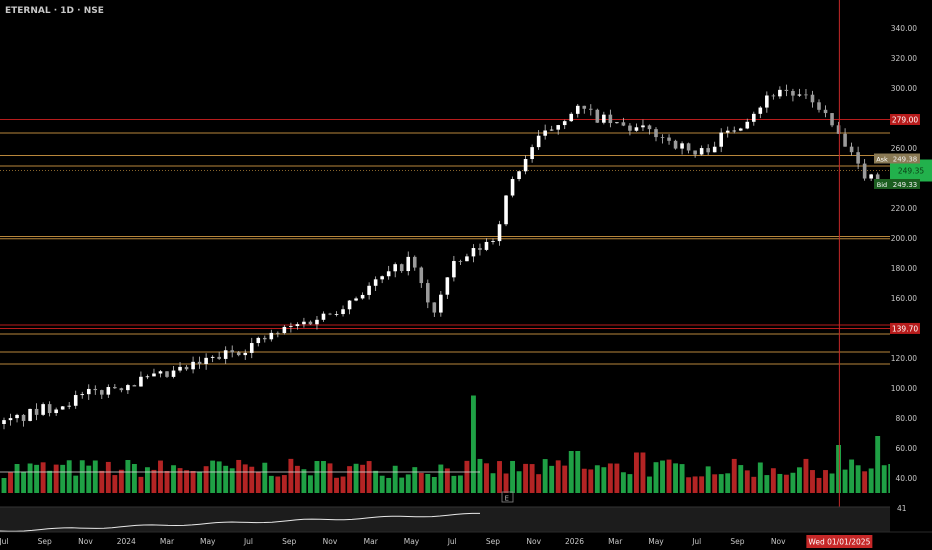  I want to click on x-tick-label: 2026, so click(574, 541).